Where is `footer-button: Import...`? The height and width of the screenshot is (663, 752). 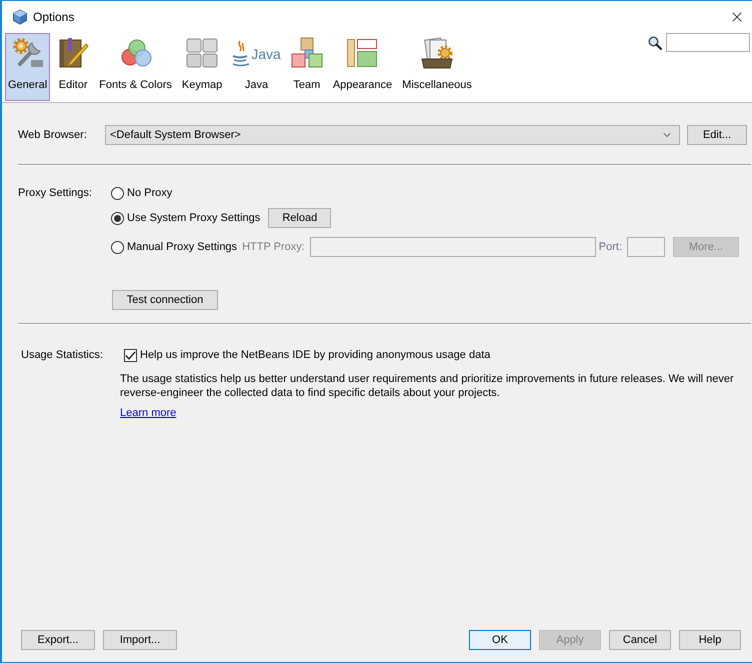
footer-button: Import... is located at coordinates (140, 640).